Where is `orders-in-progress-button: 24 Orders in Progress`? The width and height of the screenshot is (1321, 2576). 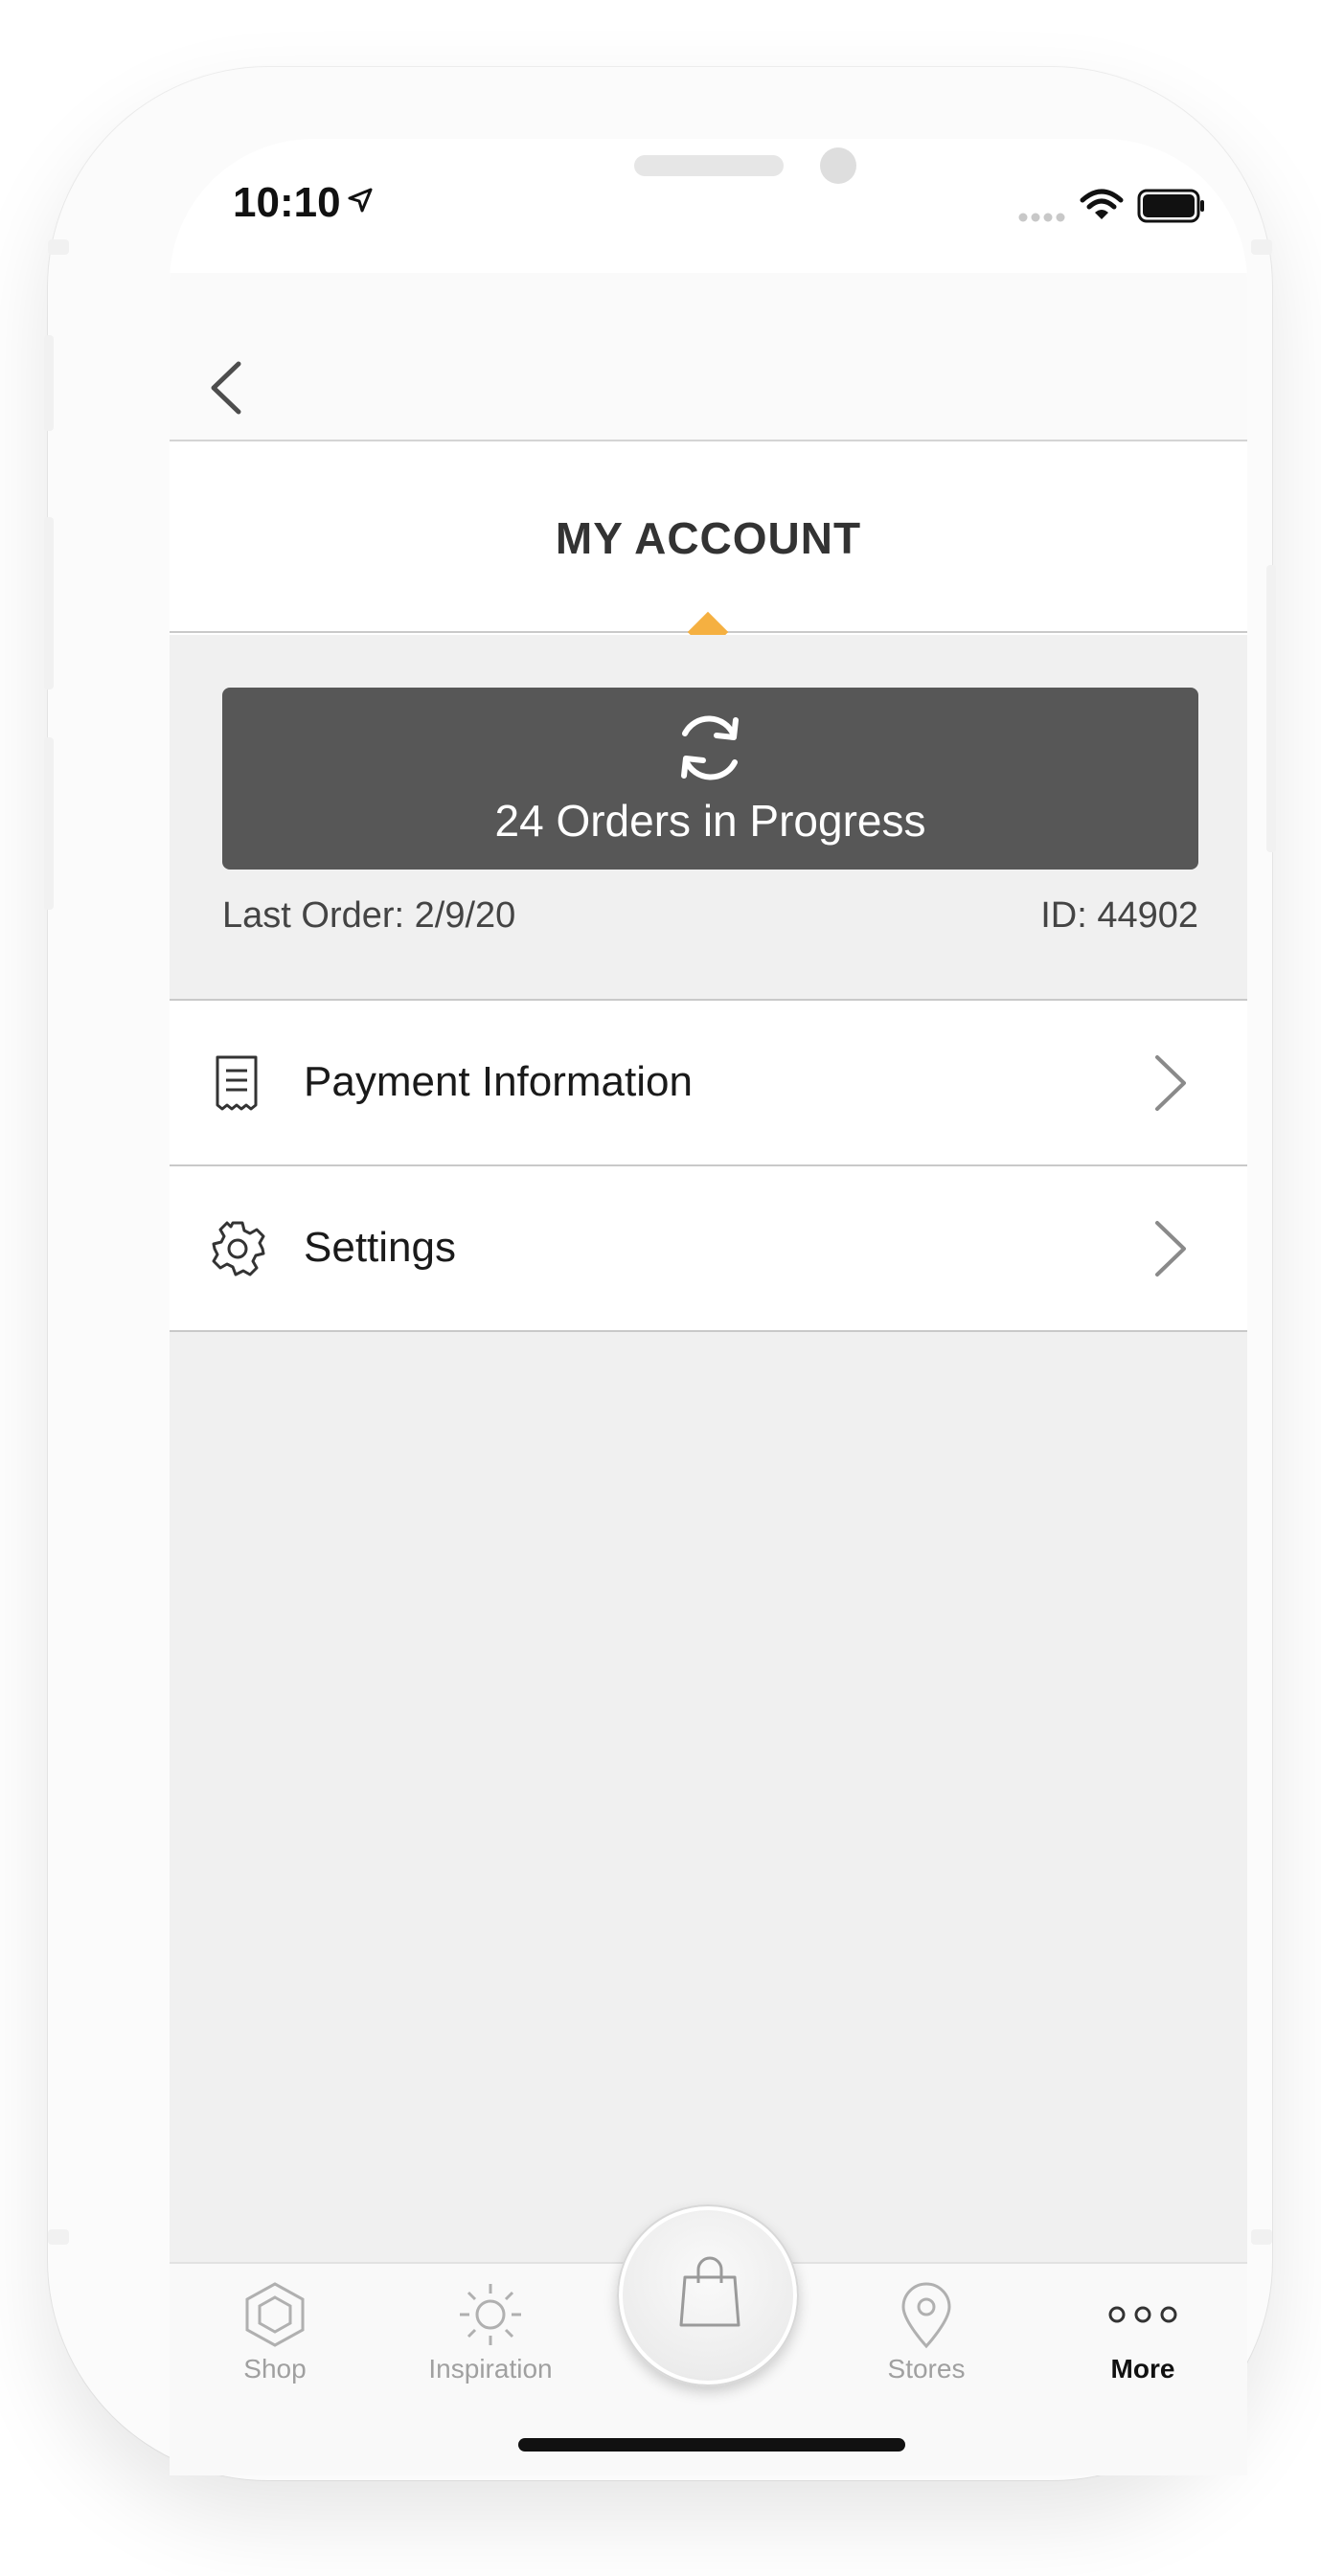
orders-in-progress-button: 24 Orders in Progress is located at coordinates (710, 779).